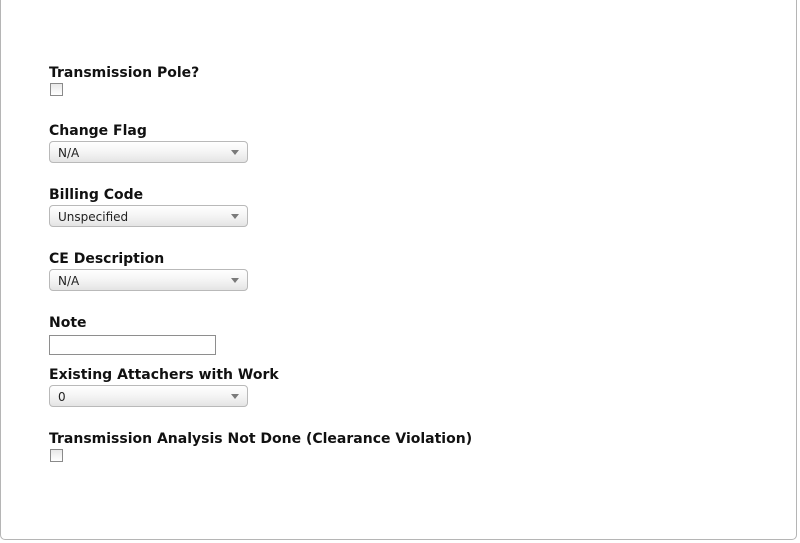 This screenshot has height=543, width=800. I want to click on transmission-pole-checkbox, so click(56, 89).